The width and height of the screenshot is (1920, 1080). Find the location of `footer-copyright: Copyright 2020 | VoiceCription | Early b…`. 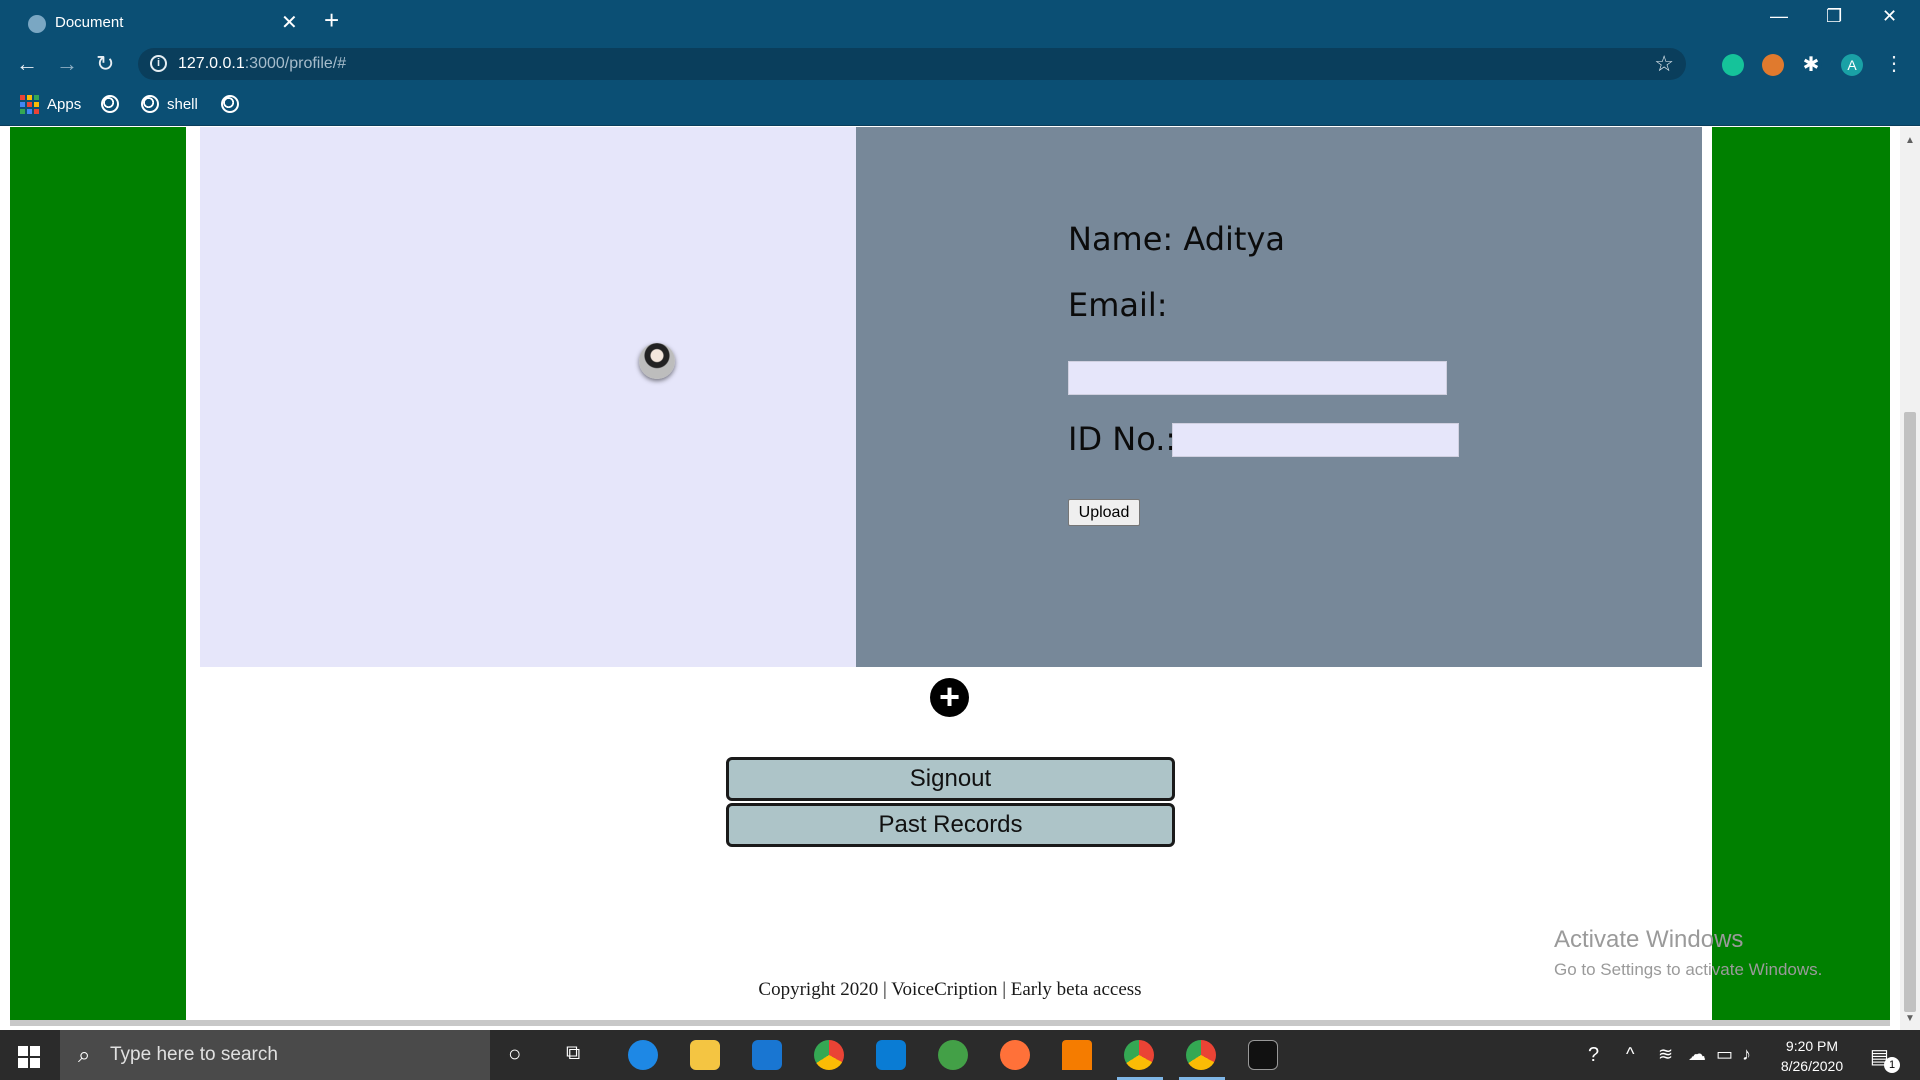

footer-copyright: Copyright 2020 | VoiceCription | Early b… is located at coordinates (950, 989).